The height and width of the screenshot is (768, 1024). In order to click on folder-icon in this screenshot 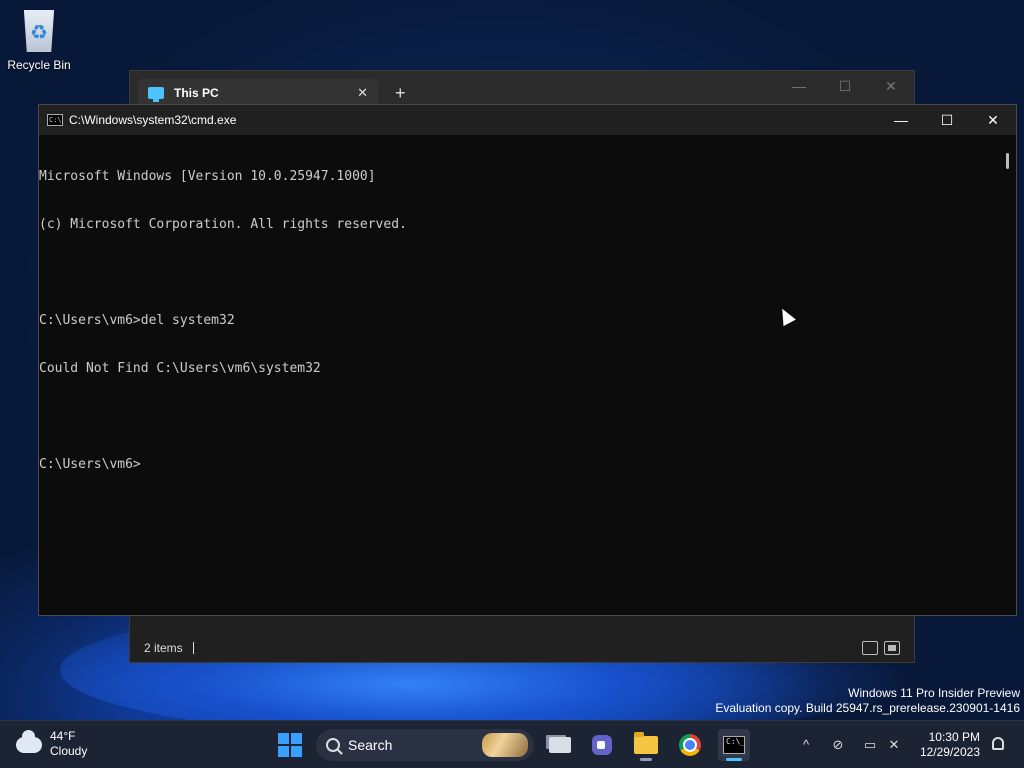, I will do `click(646, 743)`.